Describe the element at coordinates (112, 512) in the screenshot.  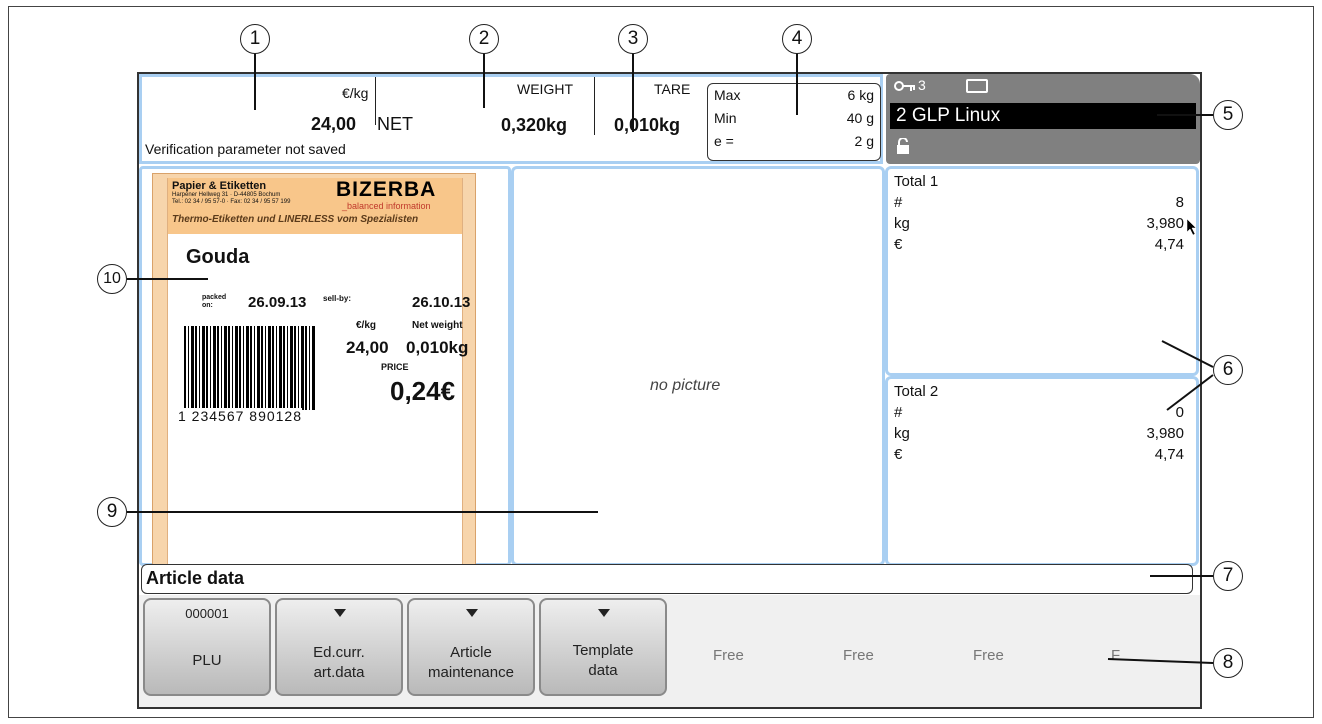
I see `callout-9: 9` at that location.